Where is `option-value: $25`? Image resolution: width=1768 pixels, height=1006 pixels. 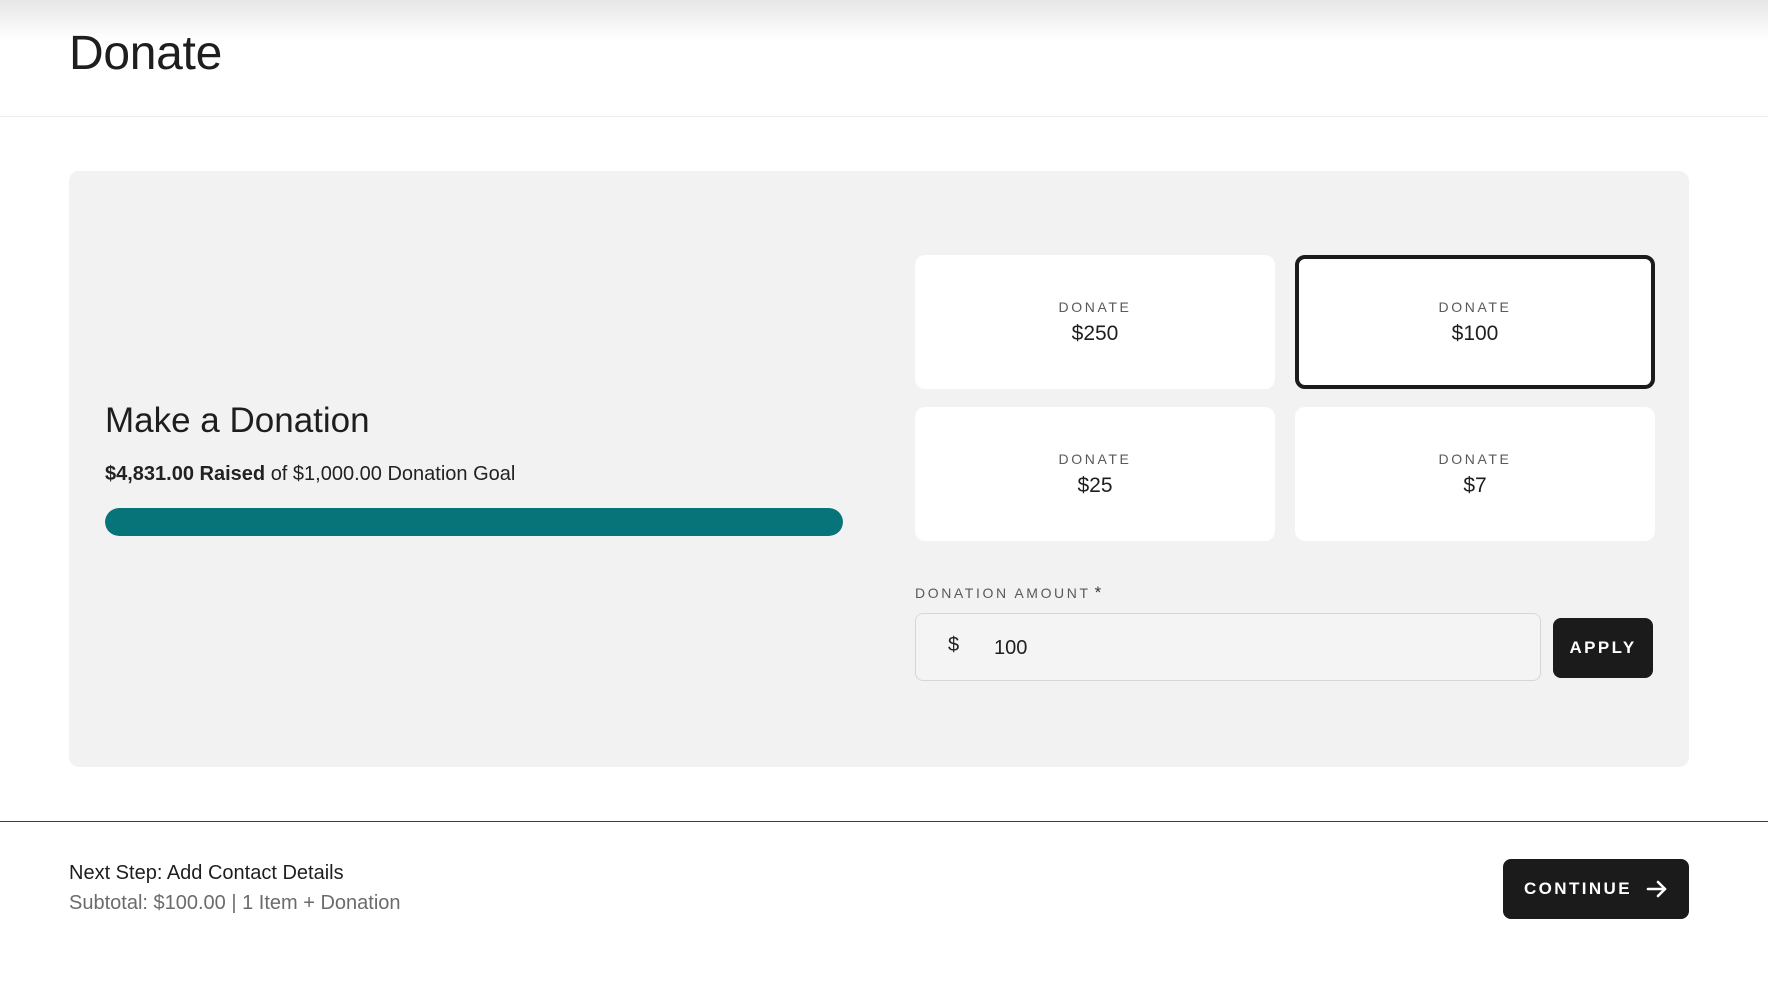 option-value: $25 is located at coordinates (1095, 485).